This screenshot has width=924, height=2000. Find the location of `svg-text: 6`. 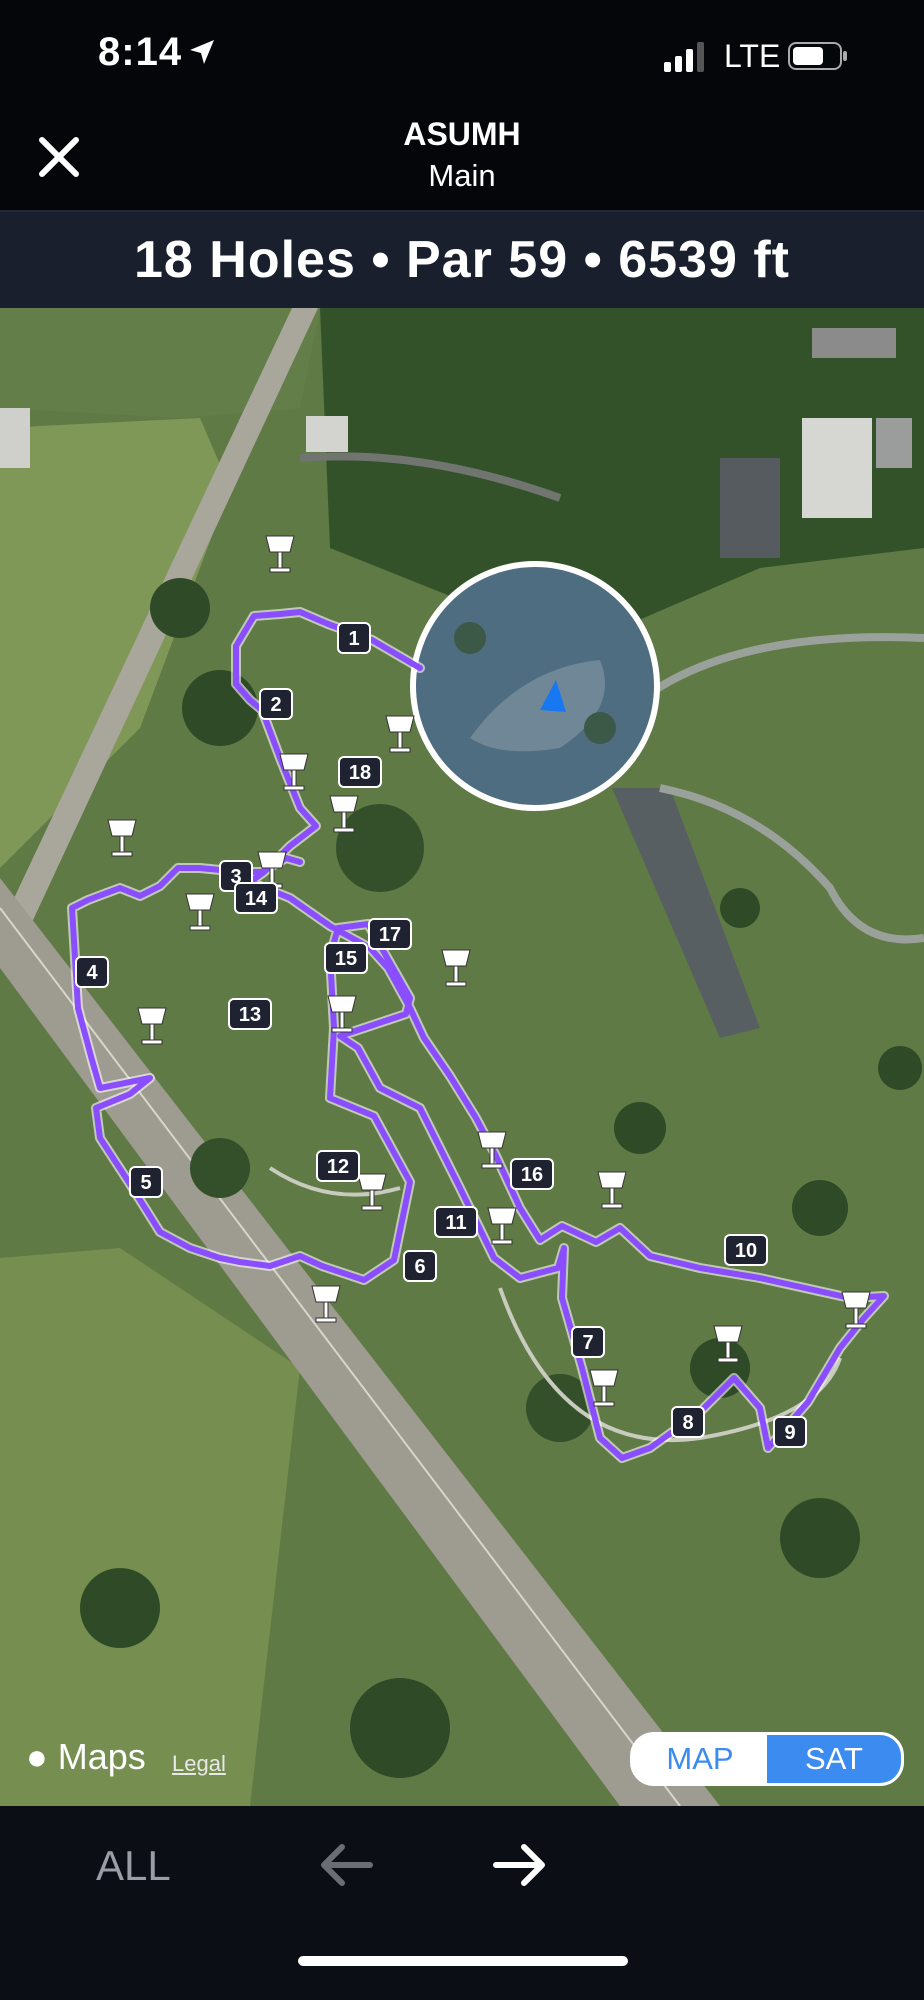

svg-text: 6 is located at coordinates (419, 1267).